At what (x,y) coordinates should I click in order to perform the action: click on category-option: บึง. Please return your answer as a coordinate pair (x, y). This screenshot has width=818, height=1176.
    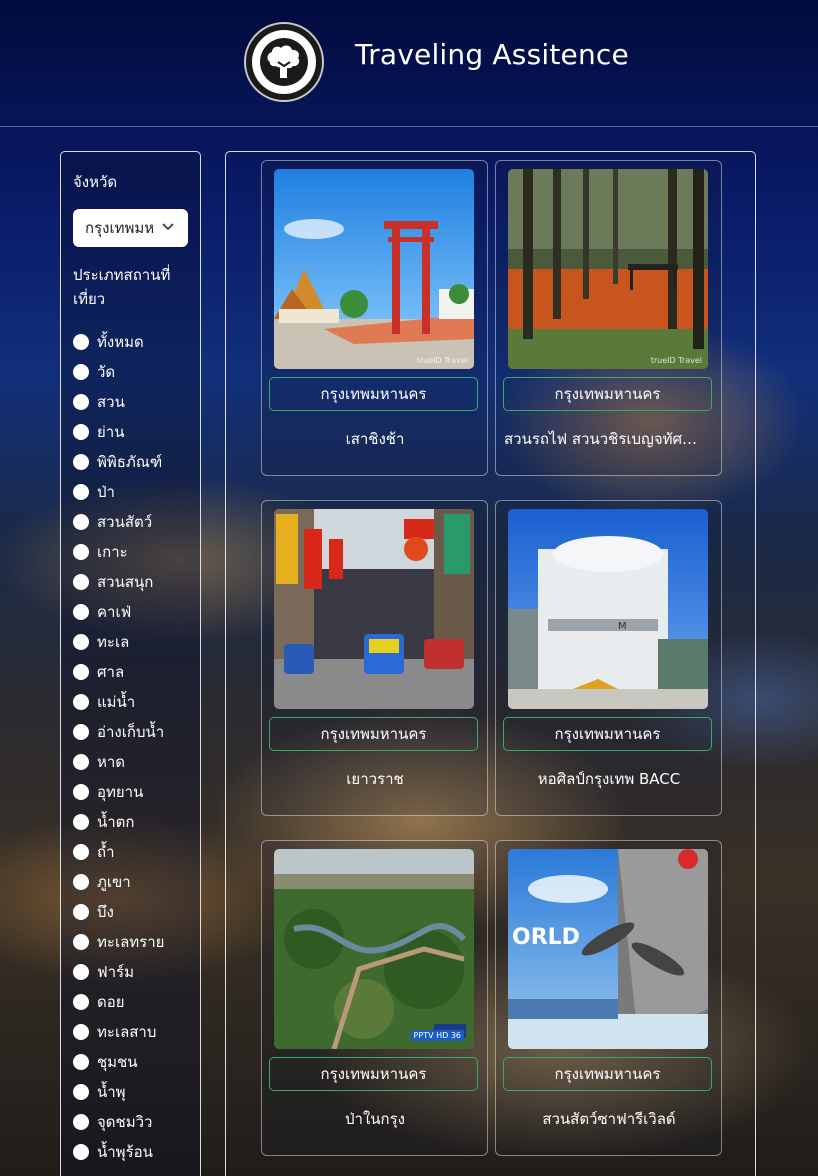
    Looking at the image, I should click on (118, 912).